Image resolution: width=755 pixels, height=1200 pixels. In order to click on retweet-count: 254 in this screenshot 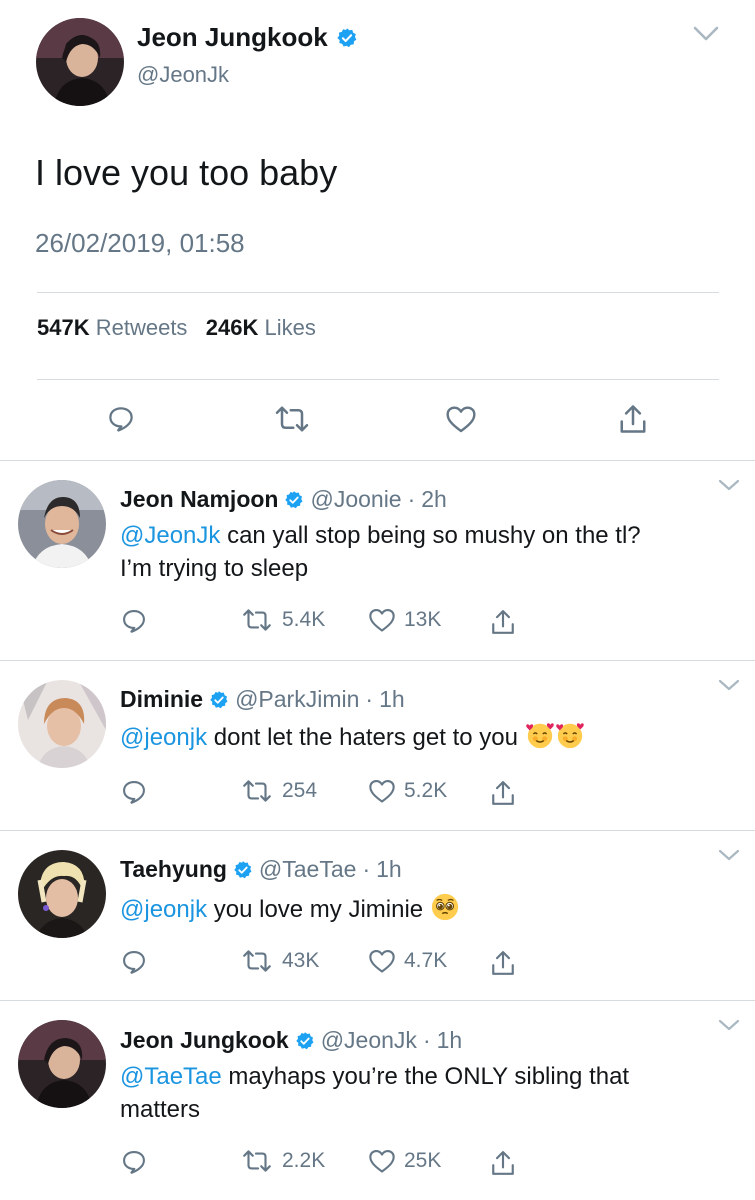, I will do `click(300, 790)`.